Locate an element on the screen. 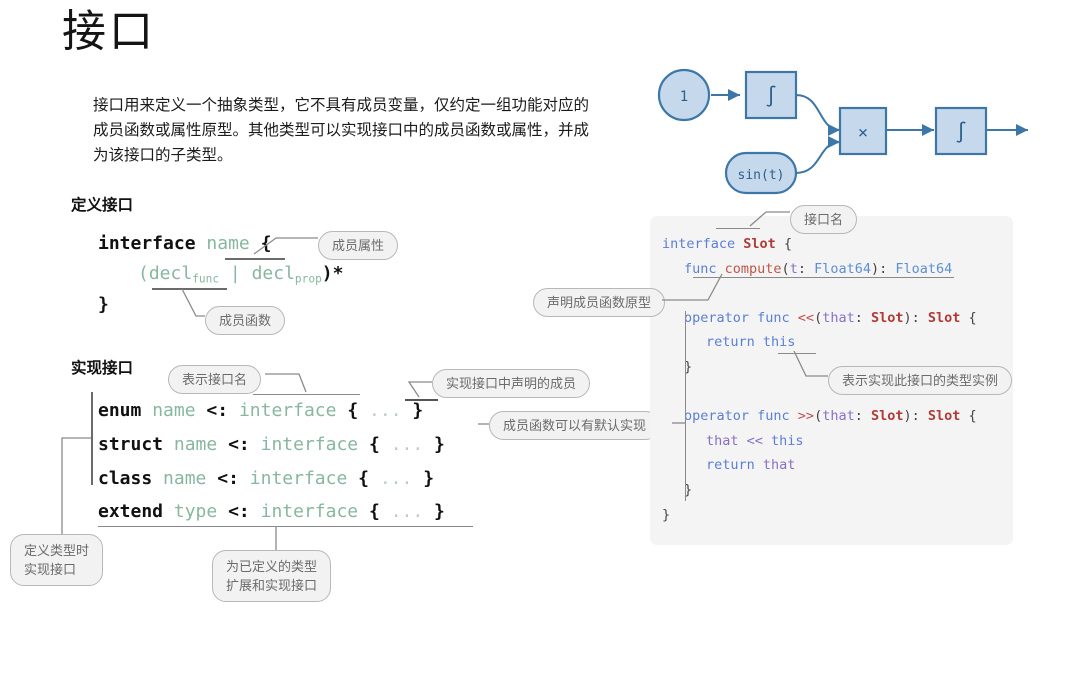 The image size is (1080, 690). underline-compute-prototype is located at coordinates (823, 277).